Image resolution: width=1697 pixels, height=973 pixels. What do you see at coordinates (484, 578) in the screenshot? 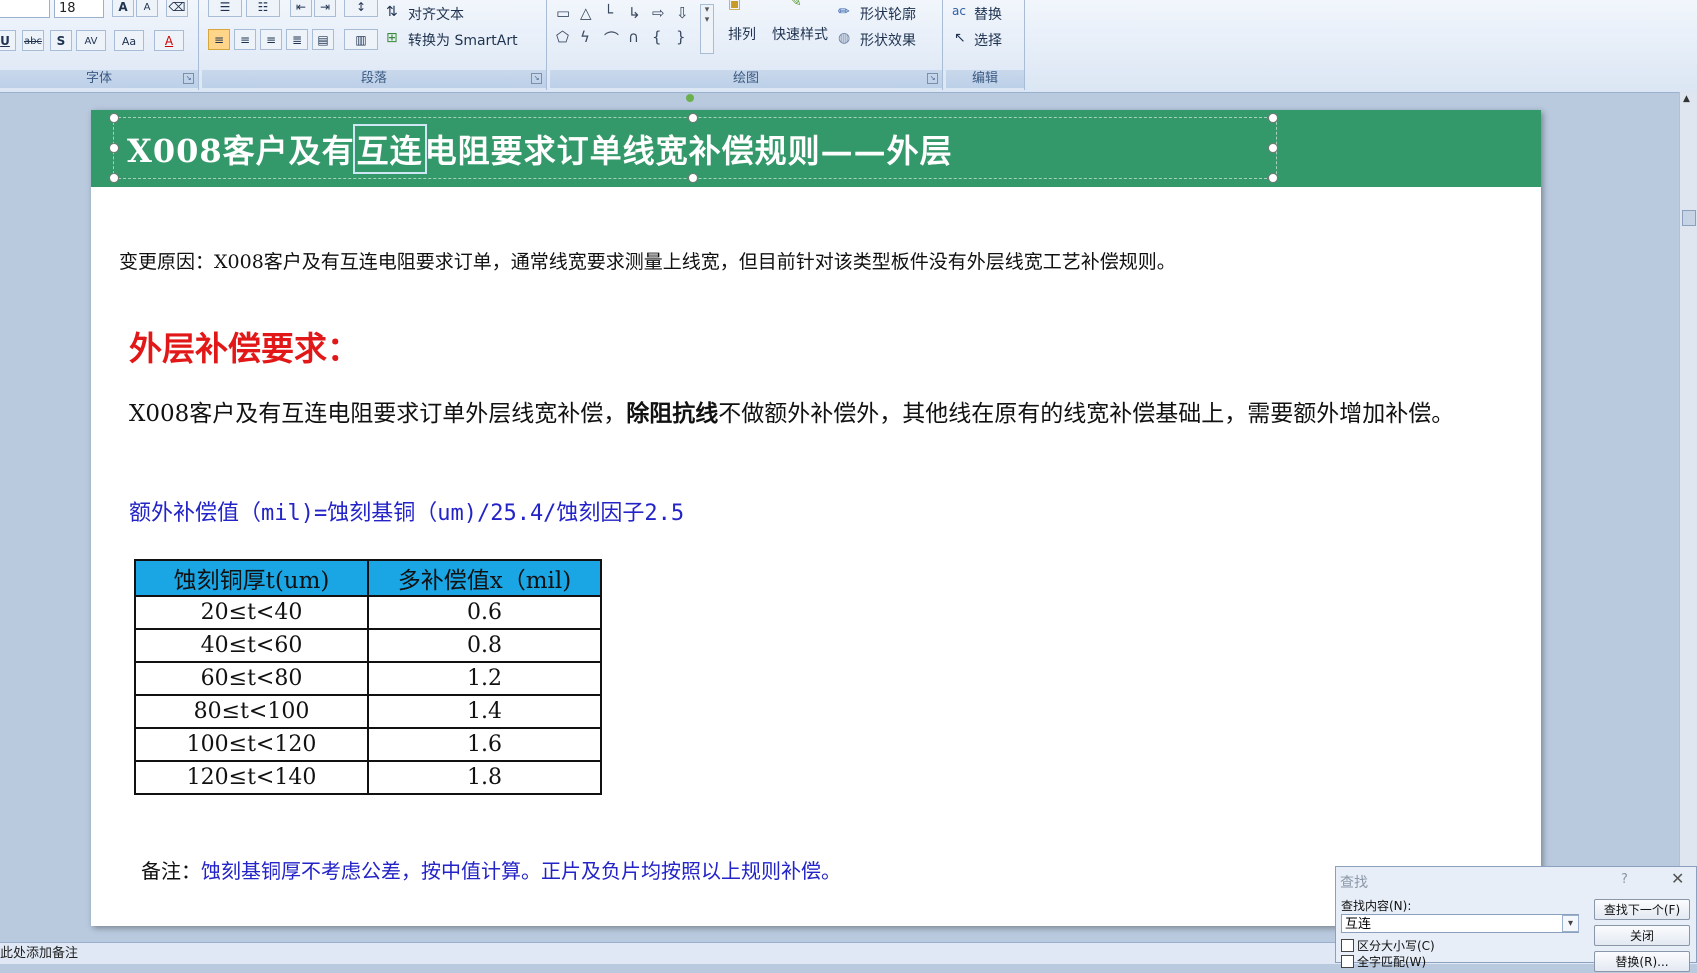
I see `table-header: 多补偿值x（mil)` at bounding box center [484, 578].